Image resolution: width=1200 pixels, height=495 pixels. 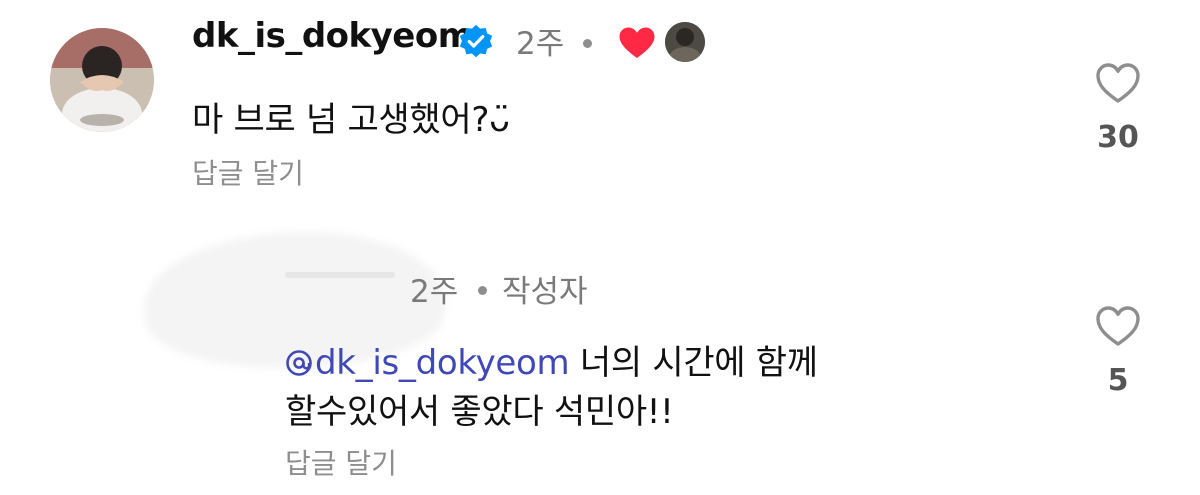 I want to click on author-label: 작성자, so click(x=545, y=292).